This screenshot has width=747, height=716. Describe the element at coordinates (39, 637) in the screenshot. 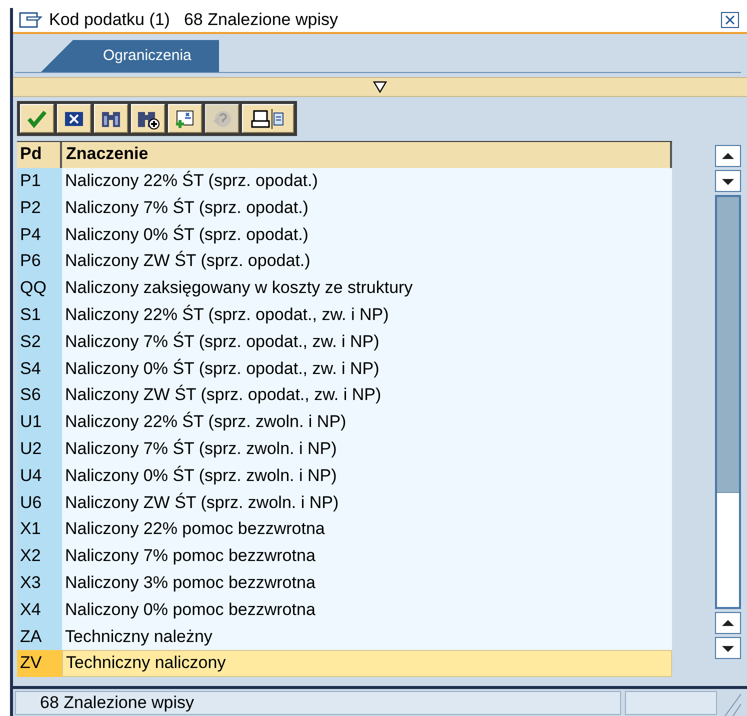

I see `table-cell: ZA` at that location.